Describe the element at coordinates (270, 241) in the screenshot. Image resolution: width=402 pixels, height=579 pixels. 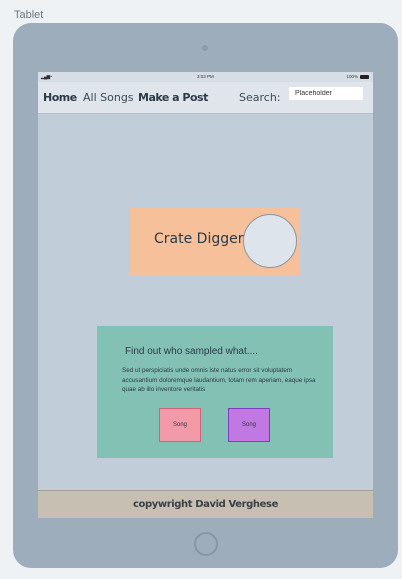
I see `logo-circle` at that location.